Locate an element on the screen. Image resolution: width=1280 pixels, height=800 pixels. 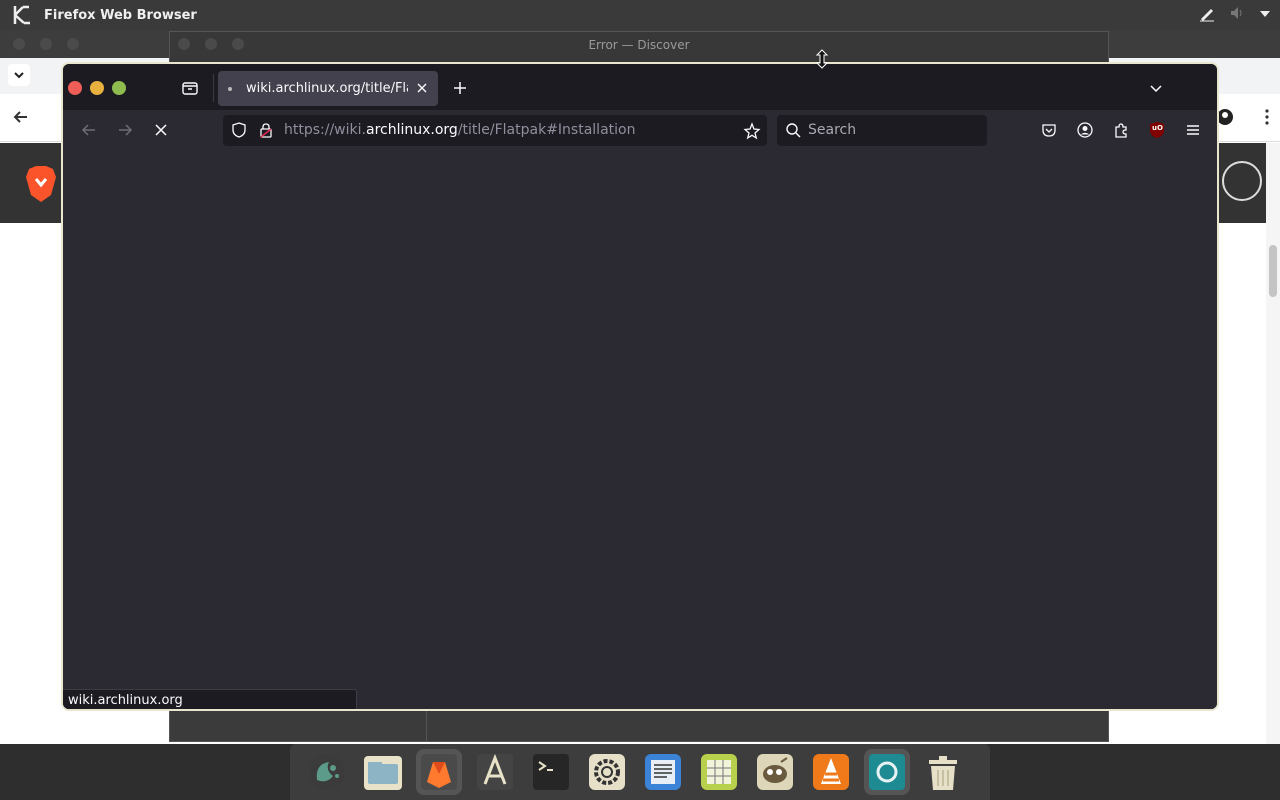
gimp-icon is located at coordinates (775, 772).